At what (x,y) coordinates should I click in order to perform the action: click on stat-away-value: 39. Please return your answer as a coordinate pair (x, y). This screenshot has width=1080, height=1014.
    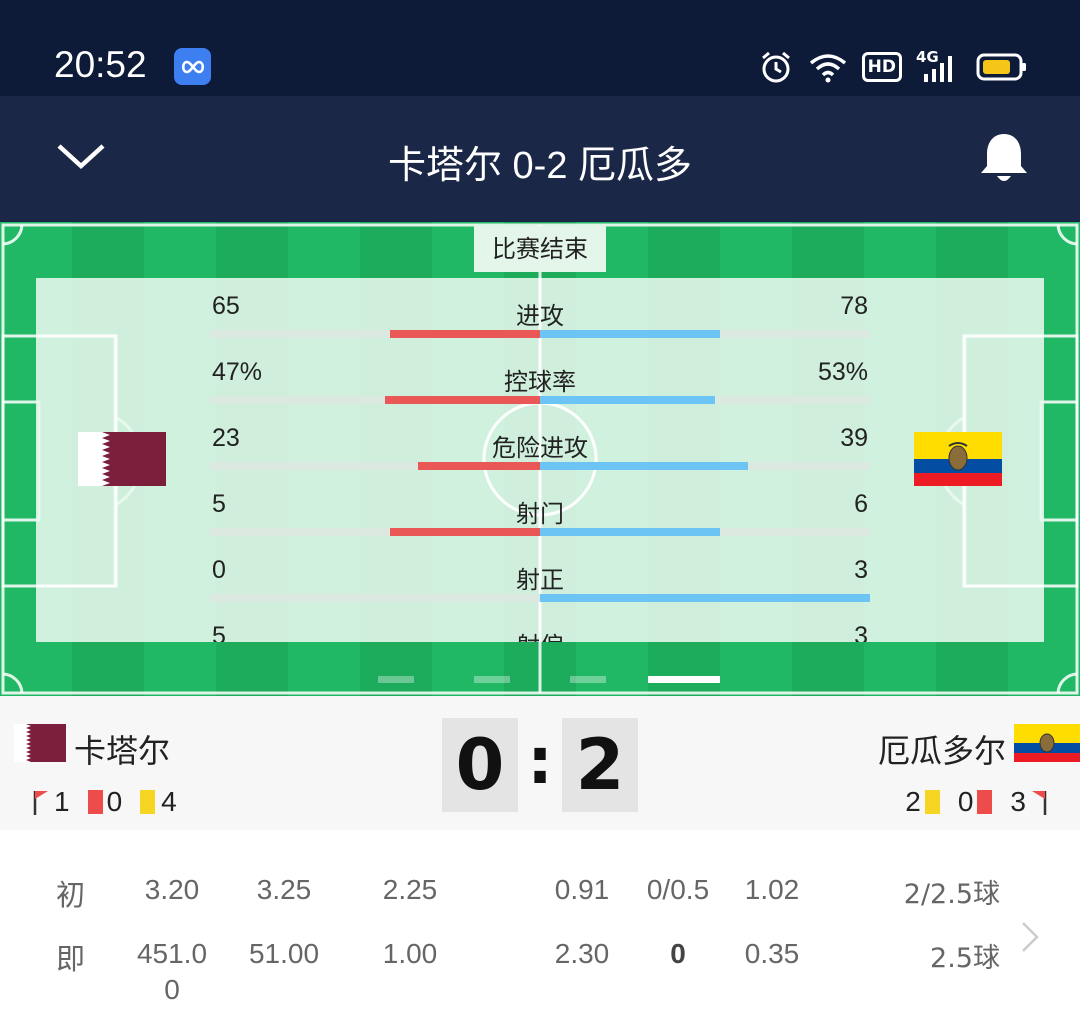
    Looking at the image, I should click on (854, 438).